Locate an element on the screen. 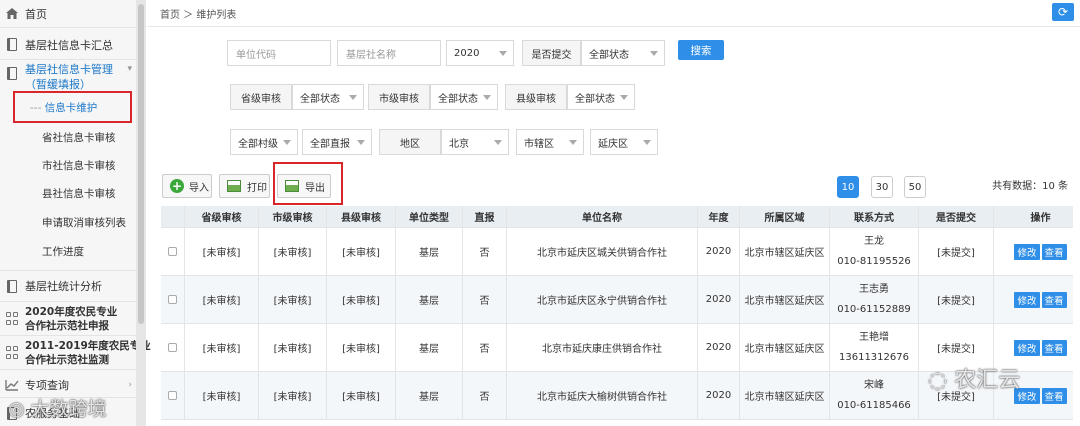 The image size is (1080, 426). contact-name: 王志勇 is located at coordinates (874, 289).